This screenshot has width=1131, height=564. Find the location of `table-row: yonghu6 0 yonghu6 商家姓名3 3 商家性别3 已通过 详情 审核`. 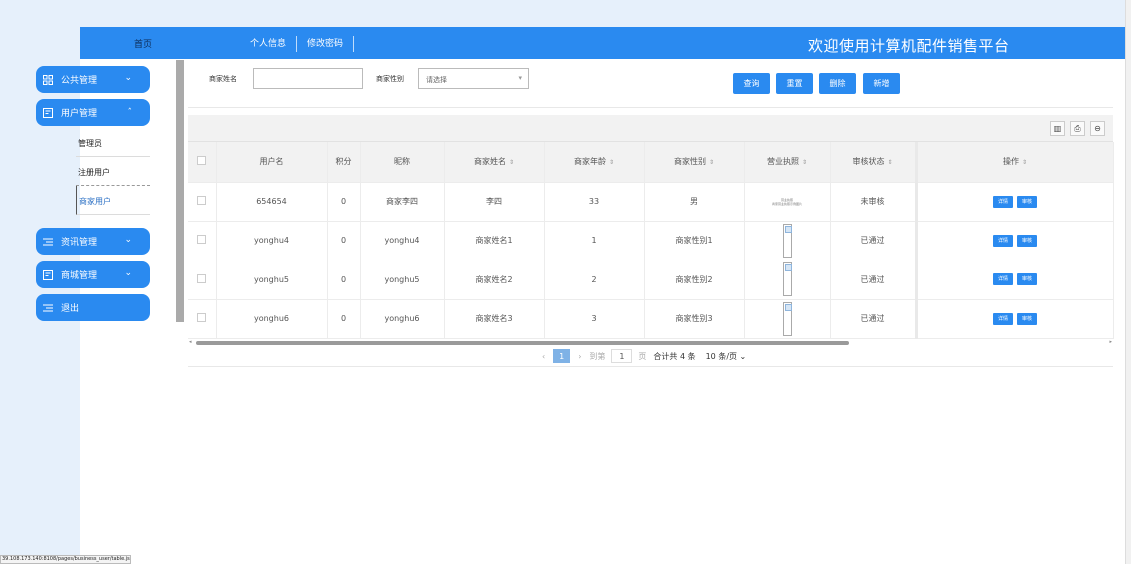

table-row: yonghu6 0 yonghu6 商家姓名3 3 商家性别3 已通过 详情 审核 is located at coordinates (651, 319).